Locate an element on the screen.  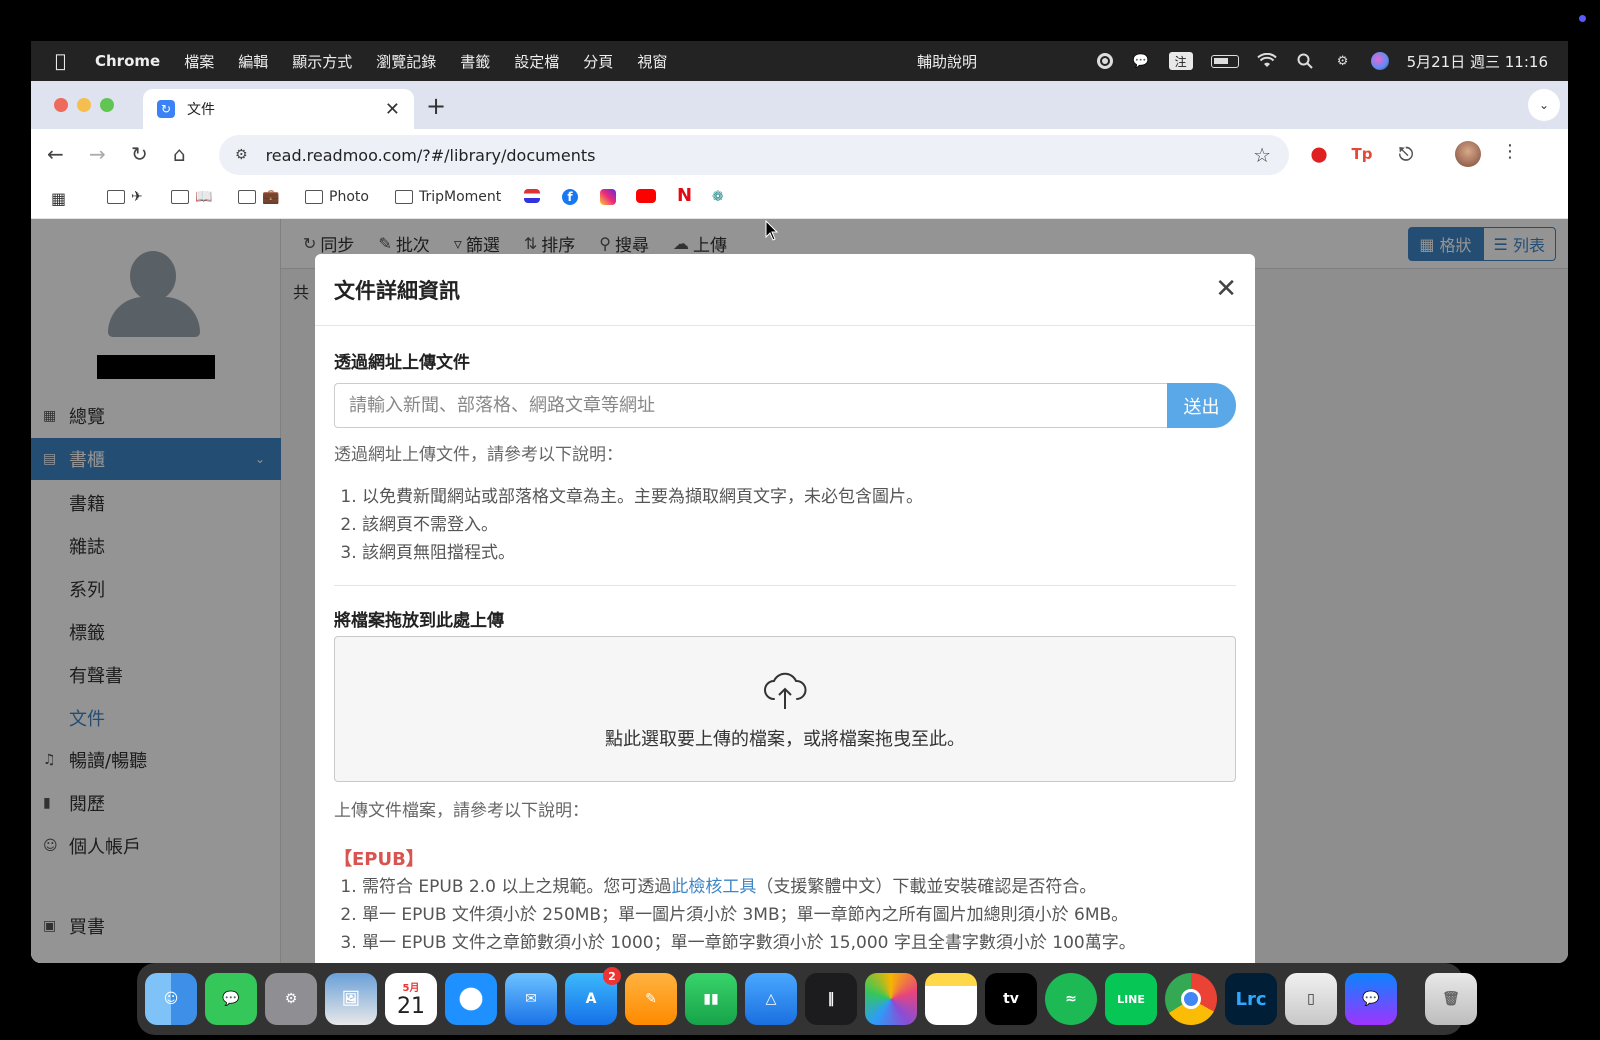
facebook-icon: f is located at coordinates (570, 197).